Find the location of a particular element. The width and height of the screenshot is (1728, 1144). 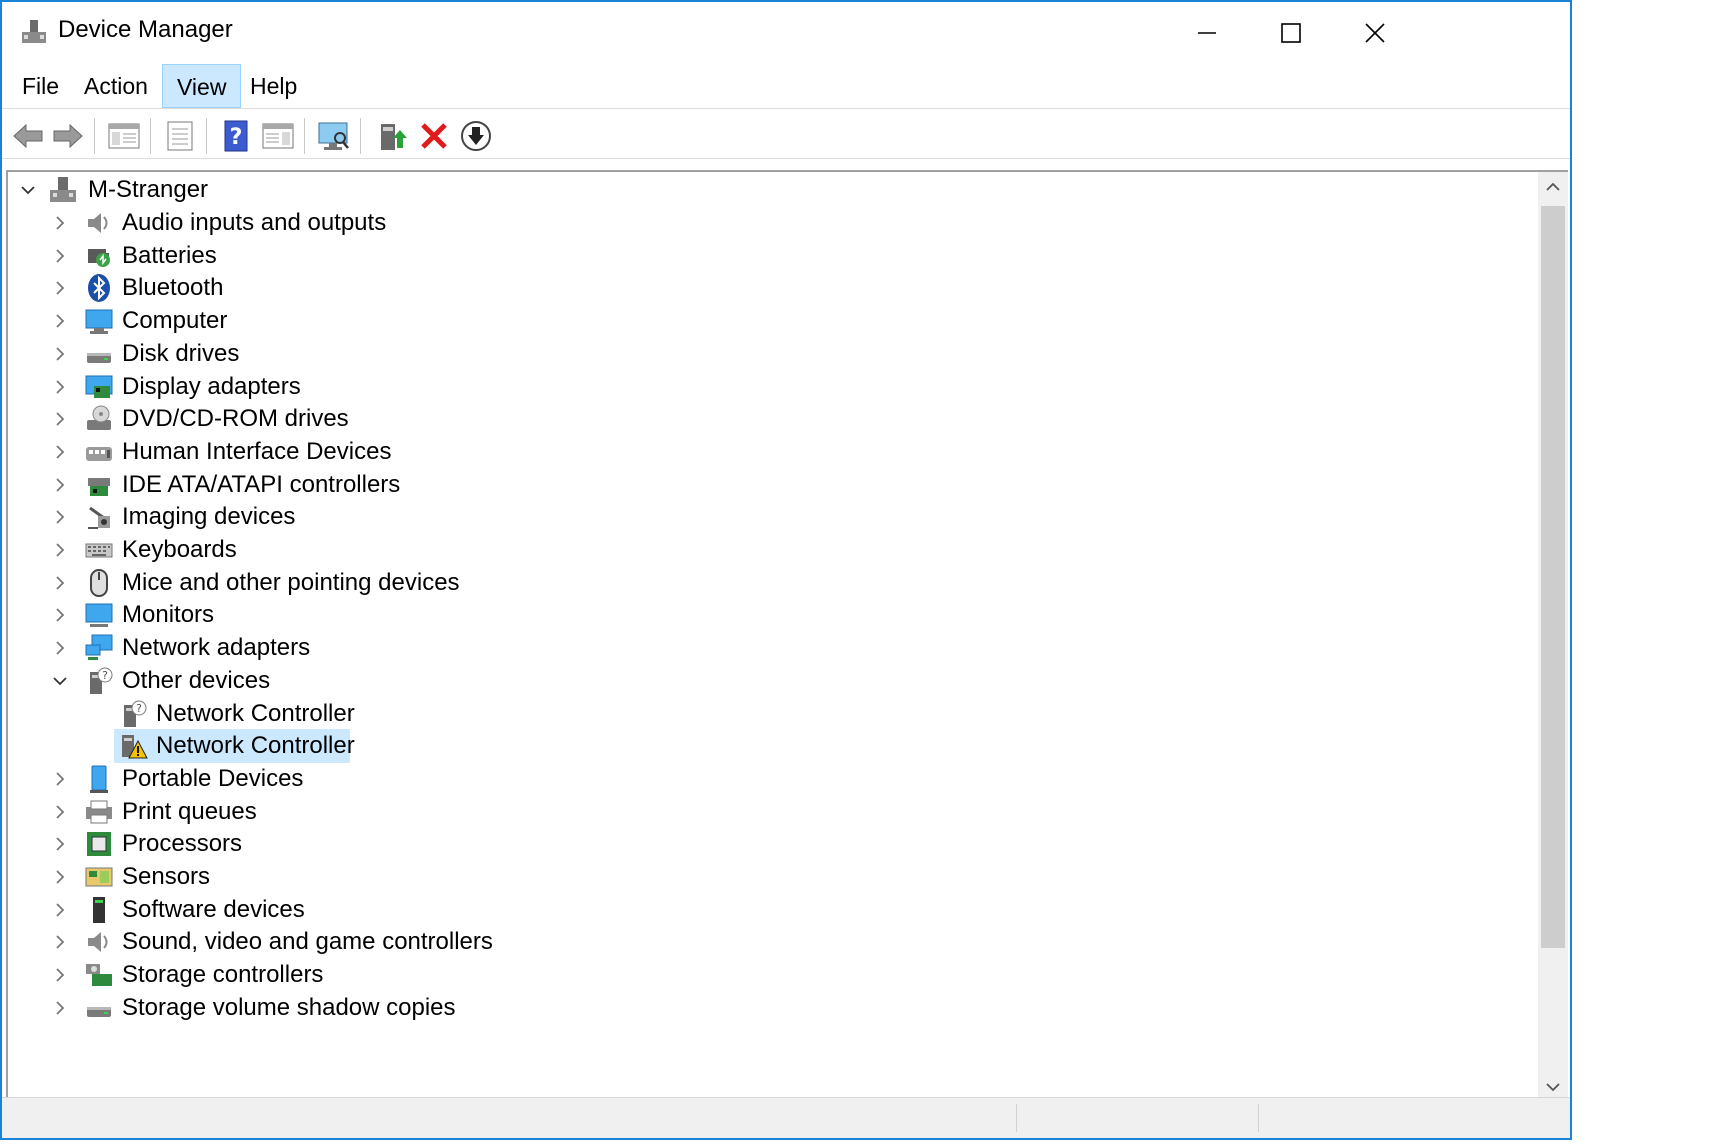

storage-controller-icon is located at coordinates (99, 975).